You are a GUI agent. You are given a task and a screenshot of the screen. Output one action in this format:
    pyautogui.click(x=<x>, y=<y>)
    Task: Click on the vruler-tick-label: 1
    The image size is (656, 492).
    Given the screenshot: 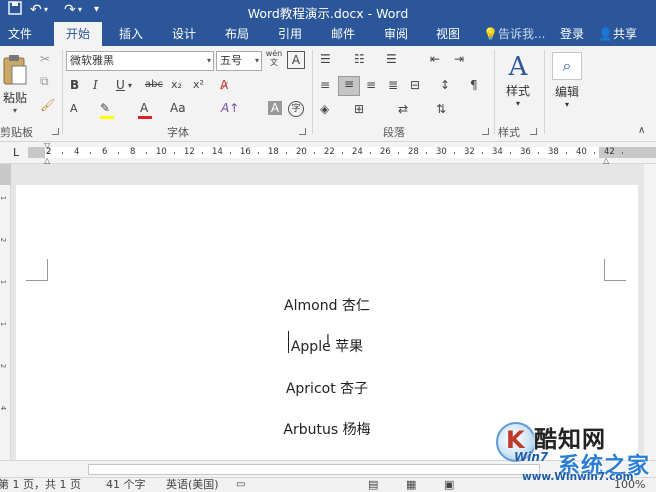 What is the action you would take?
    pyautogui.click(x=4, y=324)
    